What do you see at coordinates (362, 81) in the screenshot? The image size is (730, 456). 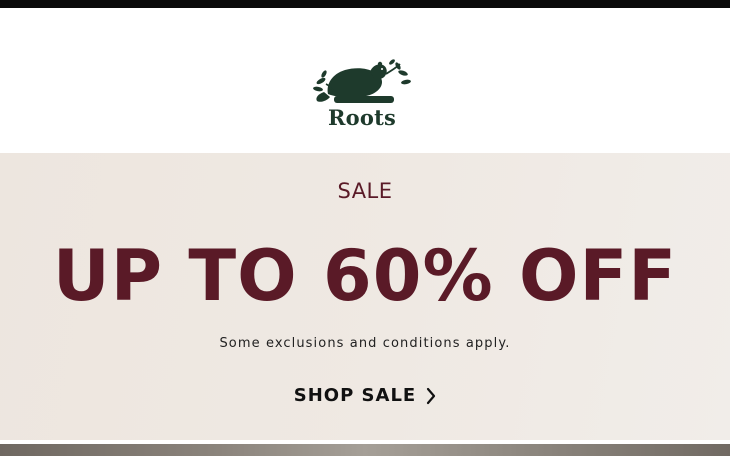 I see `beaver-logo-icon` at bounding box center [362, 81].